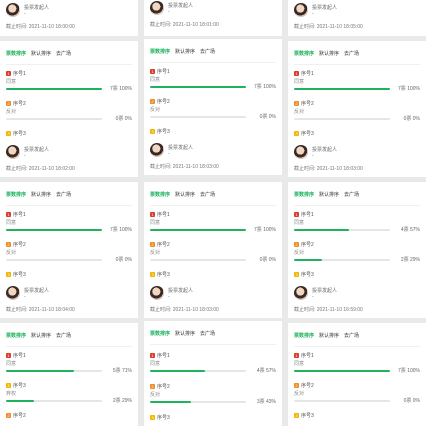 The image size is (426, 426). What do you see at coordinates (184, 25) in the screenshot?
I see `deadline: 截止时间: 2021-11-10 18:01:00` at bounding box center [184, 25].